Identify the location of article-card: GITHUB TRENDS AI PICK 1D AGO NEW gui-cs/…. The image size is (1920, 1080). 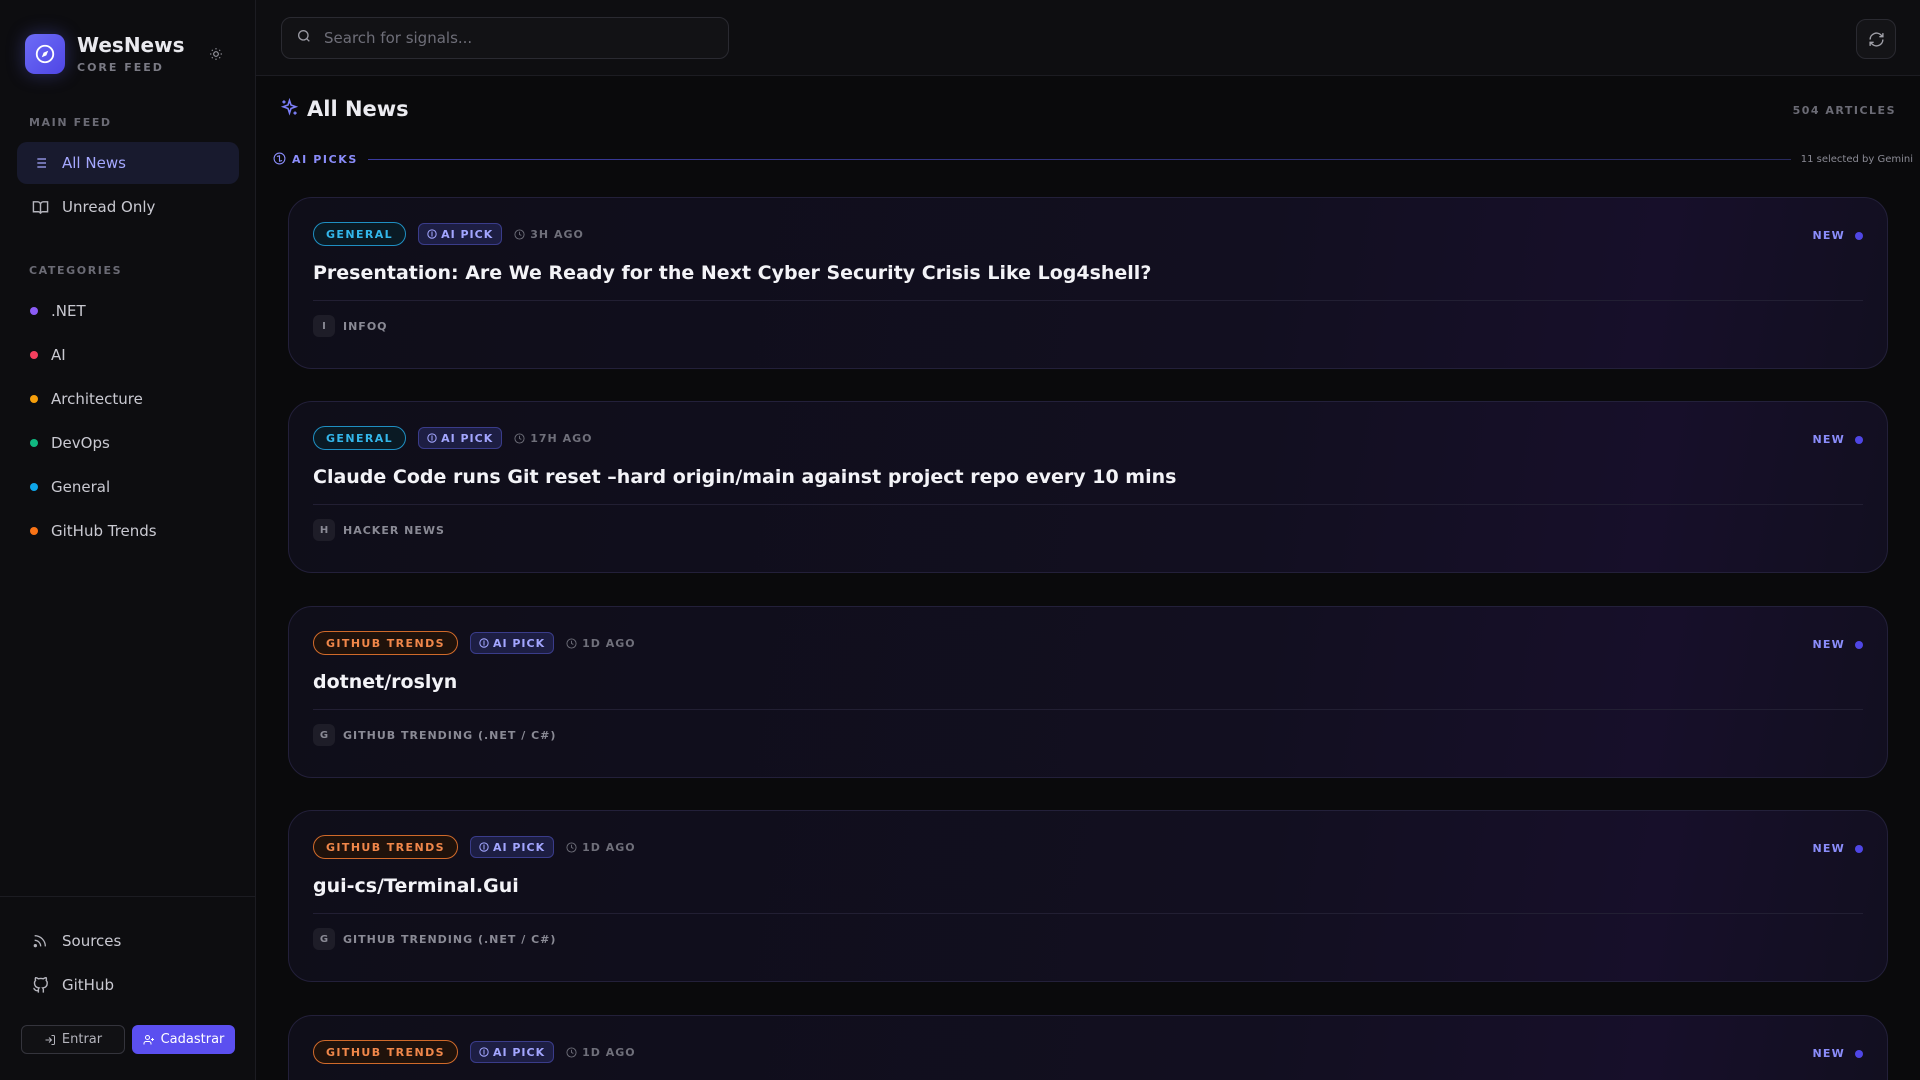
(1088, 896).